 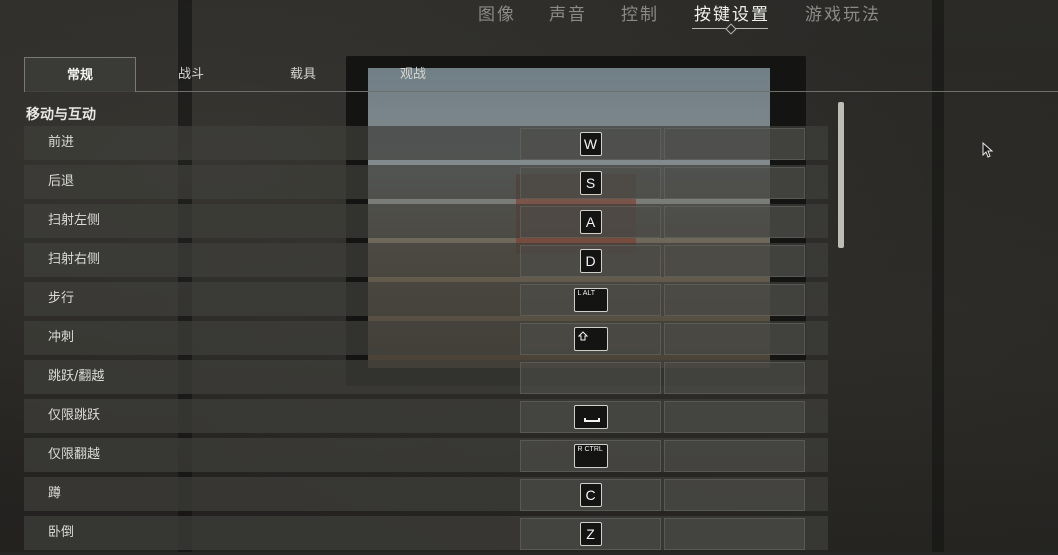 I want to click on primary-key-slot: C, so click(x=590, y=495).